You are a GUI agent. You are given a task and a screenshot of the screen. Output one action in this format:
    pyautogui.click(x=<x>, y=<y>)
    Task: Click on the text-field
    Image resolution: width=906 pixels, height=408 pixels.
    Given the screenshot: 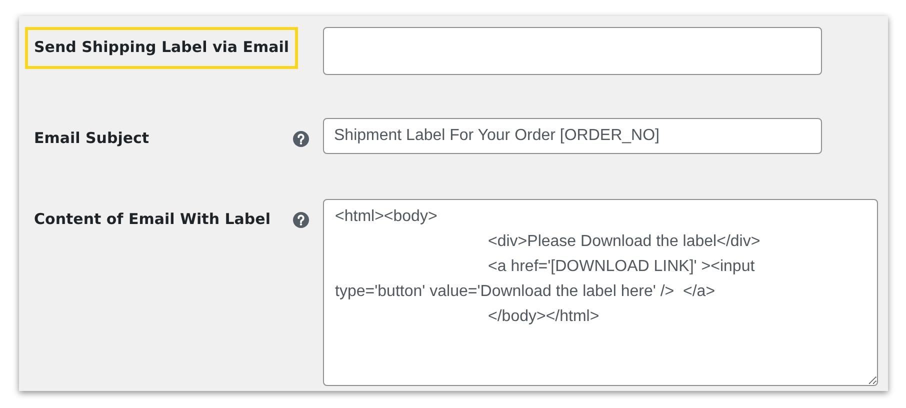 What is the action you would take?
    pyautogui.click(x=572, y=51)
    